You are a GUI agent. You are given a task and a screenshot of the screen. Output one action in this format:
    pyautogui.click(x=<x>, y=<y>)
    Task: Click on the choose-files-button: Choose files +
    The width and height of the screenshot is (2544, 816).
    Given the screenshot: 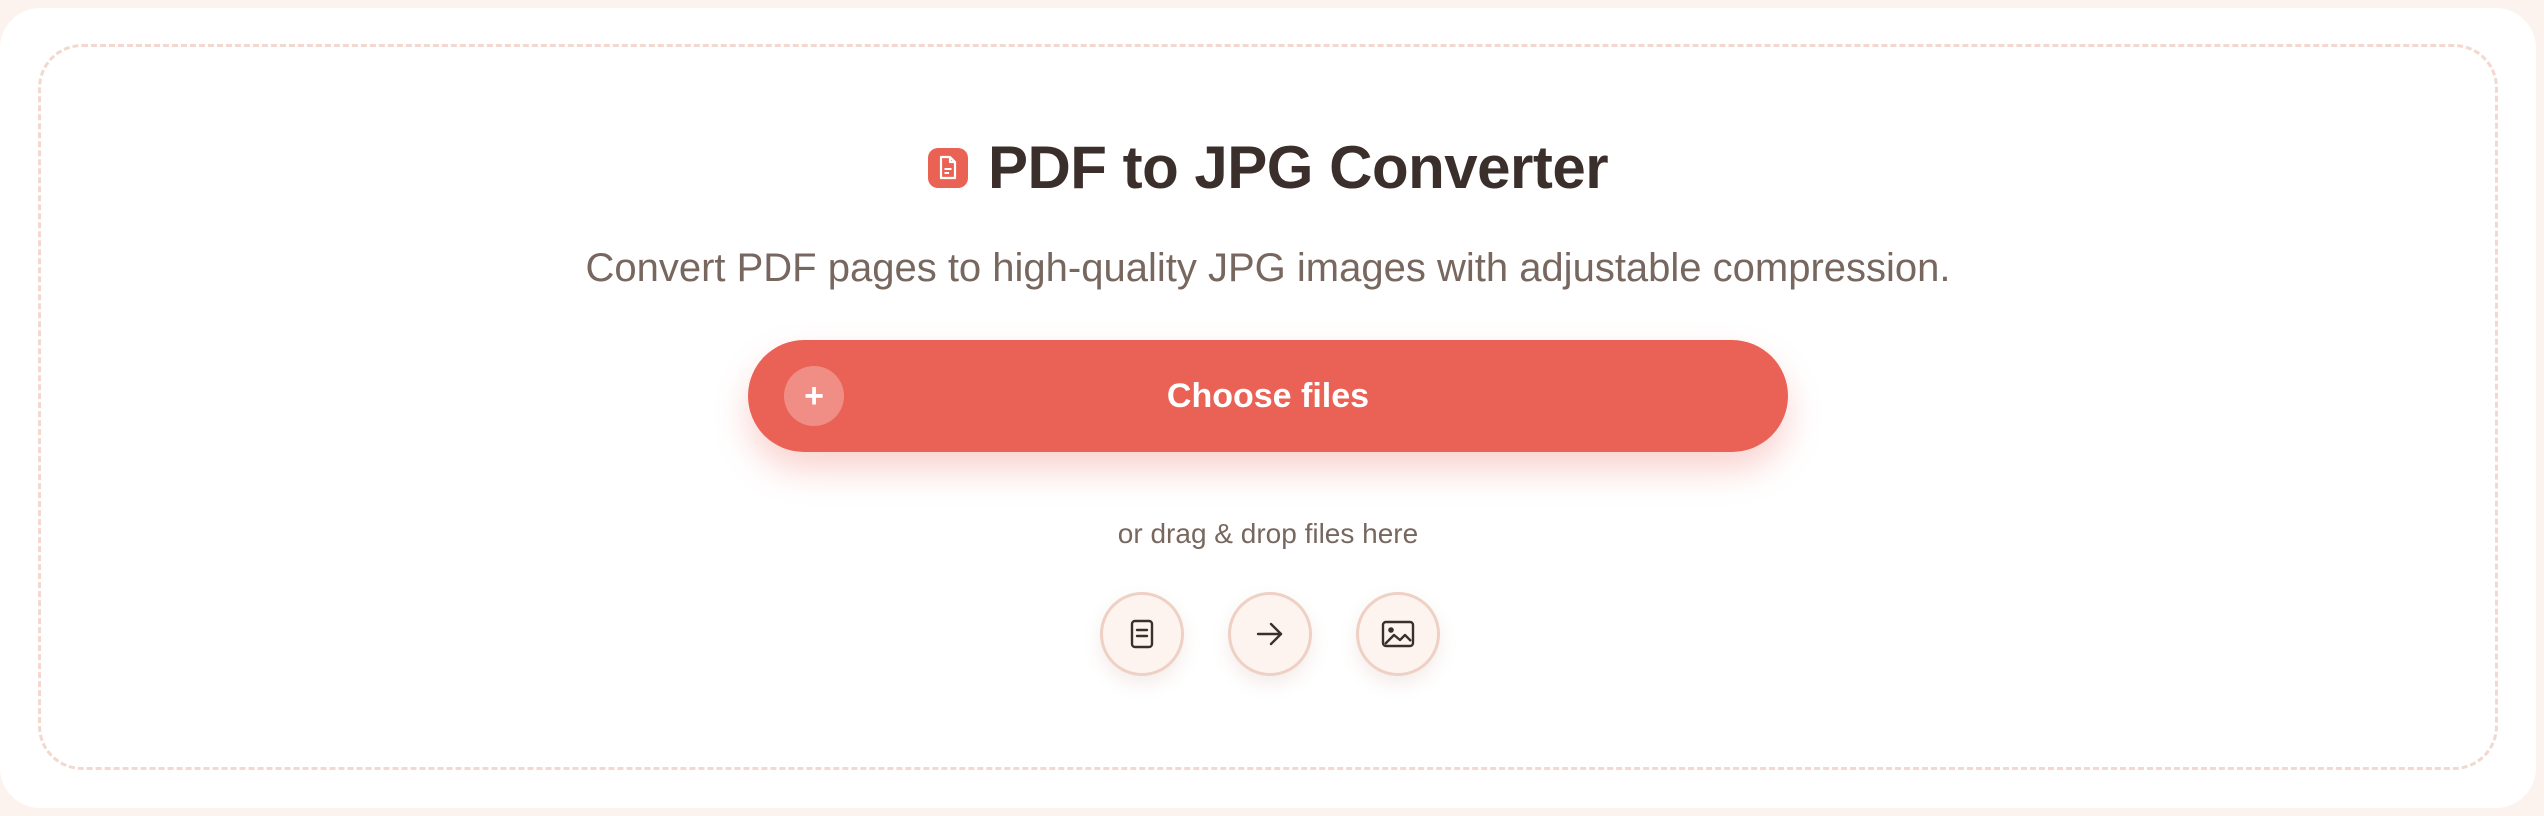 What is the action you would take?
    pyautogui.click(x=1268, y=396)
    